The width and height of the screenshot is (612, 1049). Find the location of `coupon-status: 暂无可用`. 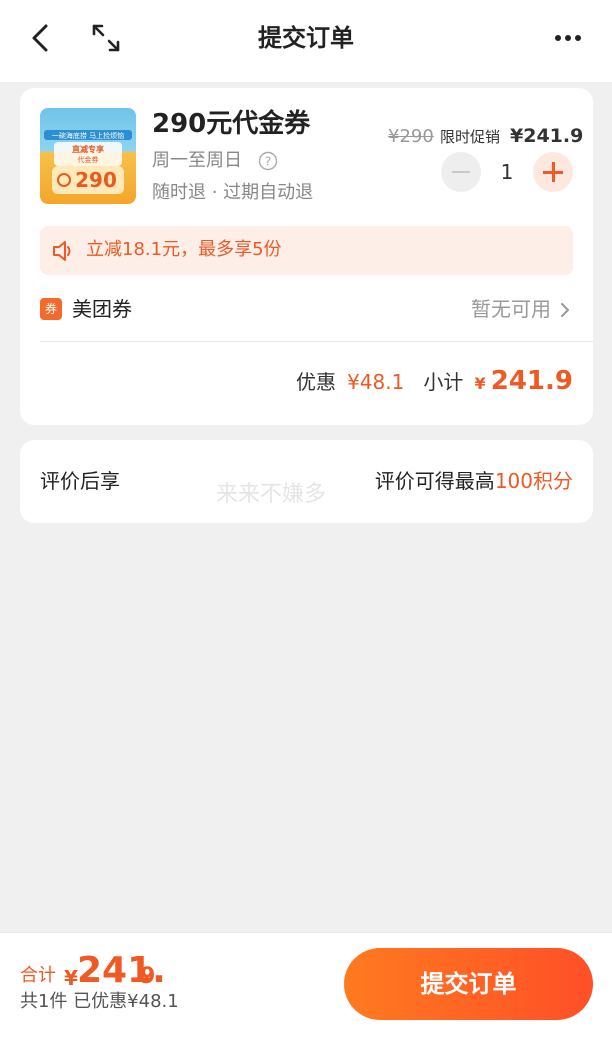

coupon-status: 暂无可用 is located at coordinates (511, 309).